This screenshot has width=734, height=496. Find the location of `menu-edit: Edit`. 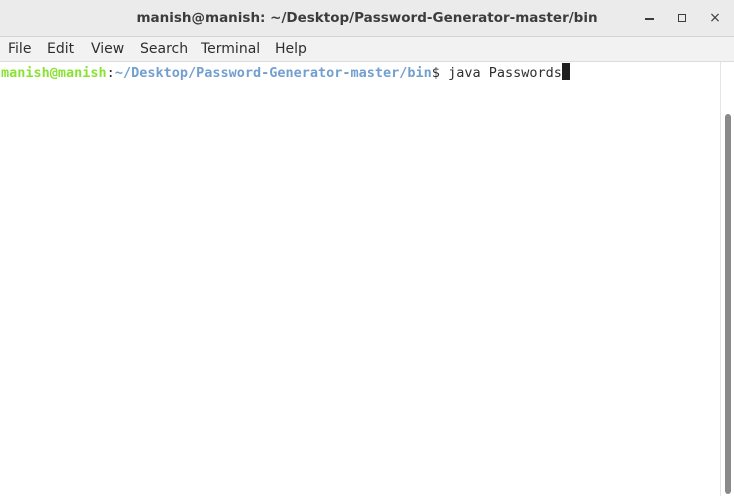

menu-edit: Edit is located at coordinates (60, 49).